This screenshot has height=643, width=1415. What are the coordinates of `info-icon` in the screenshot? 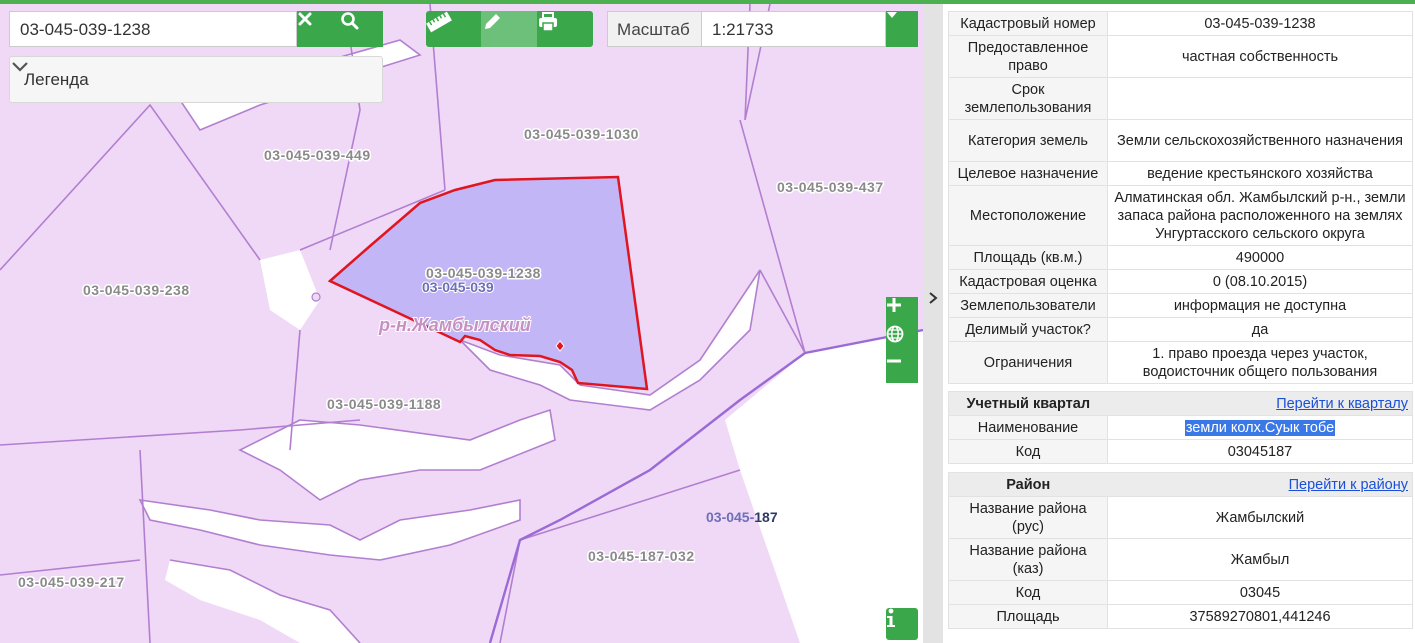 It's located at (891, 617).